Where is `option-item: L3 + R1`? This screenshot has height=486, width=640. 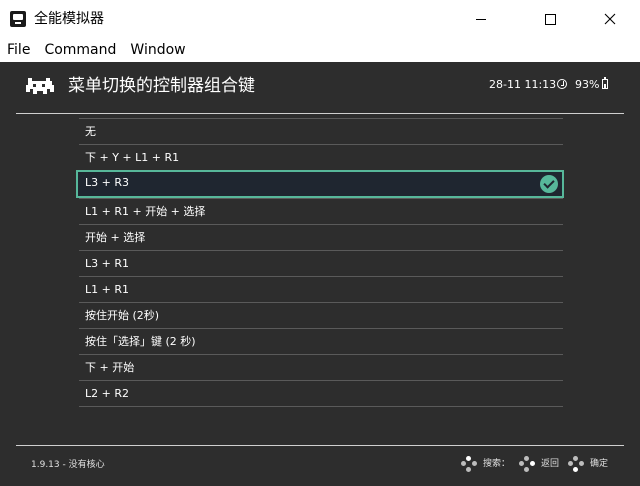
option-item: L3 + R1 is located at coordinates (321, 263).